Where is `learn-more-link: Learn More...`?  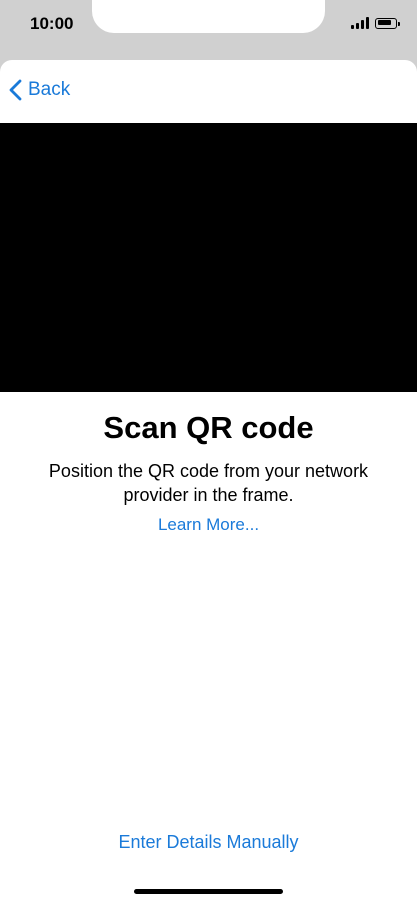 learn-more-link: Learn More... is located at coordinates (208, 525).